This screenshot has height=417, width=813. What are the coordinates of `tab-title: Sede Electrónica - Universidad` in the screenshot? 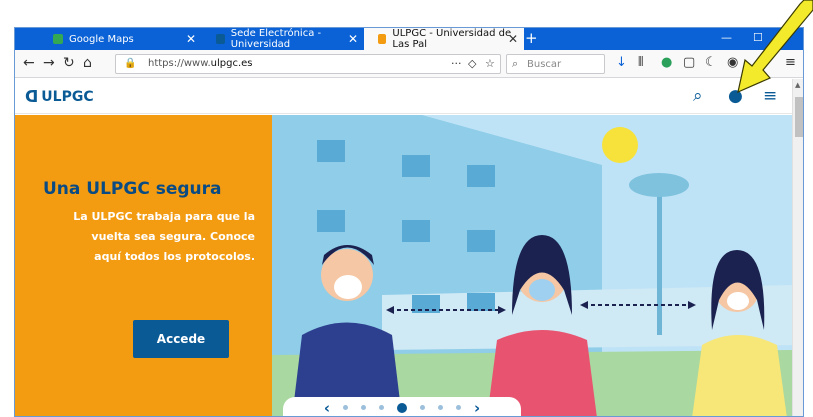 It's located at (276, 39).